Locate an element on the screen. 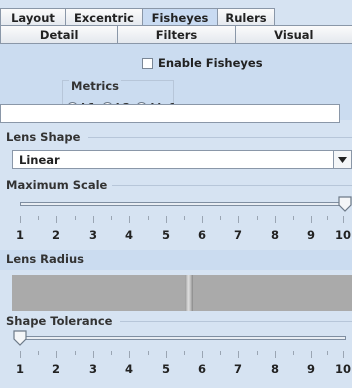 The width and height of the screenshot is (352, 388). tab-fisheyes: Fisheyes is located at coordinates (180, 17).